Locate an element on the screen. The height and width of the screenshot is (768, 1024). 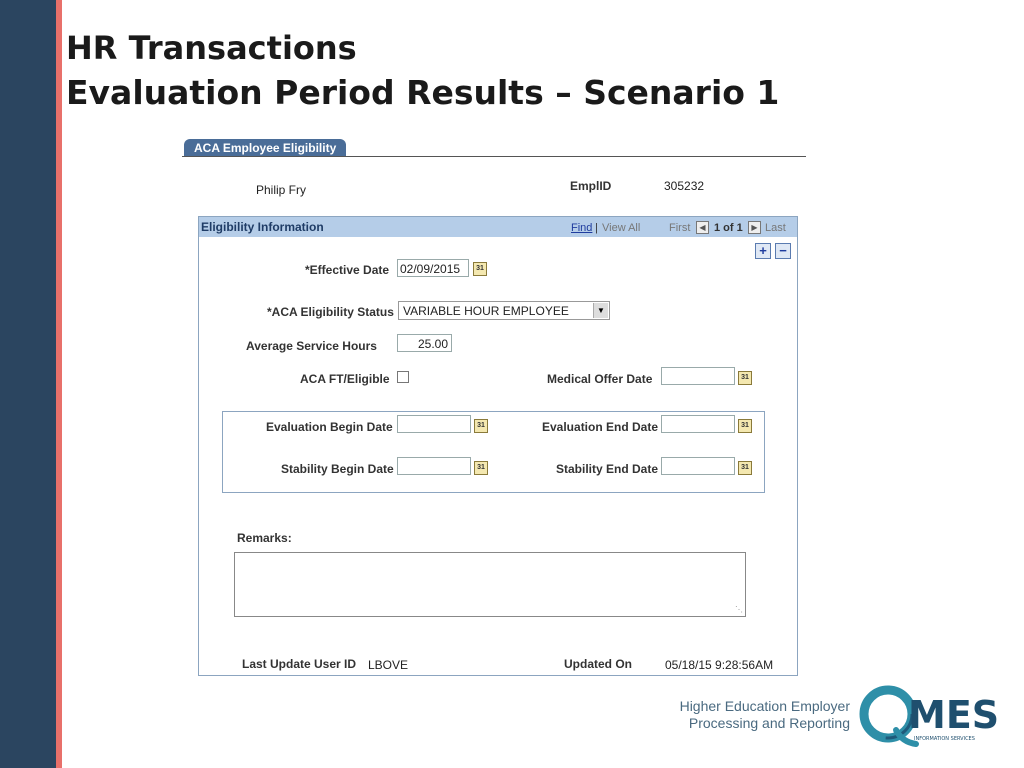
stability-end-input is located at coordinates (698, 466).